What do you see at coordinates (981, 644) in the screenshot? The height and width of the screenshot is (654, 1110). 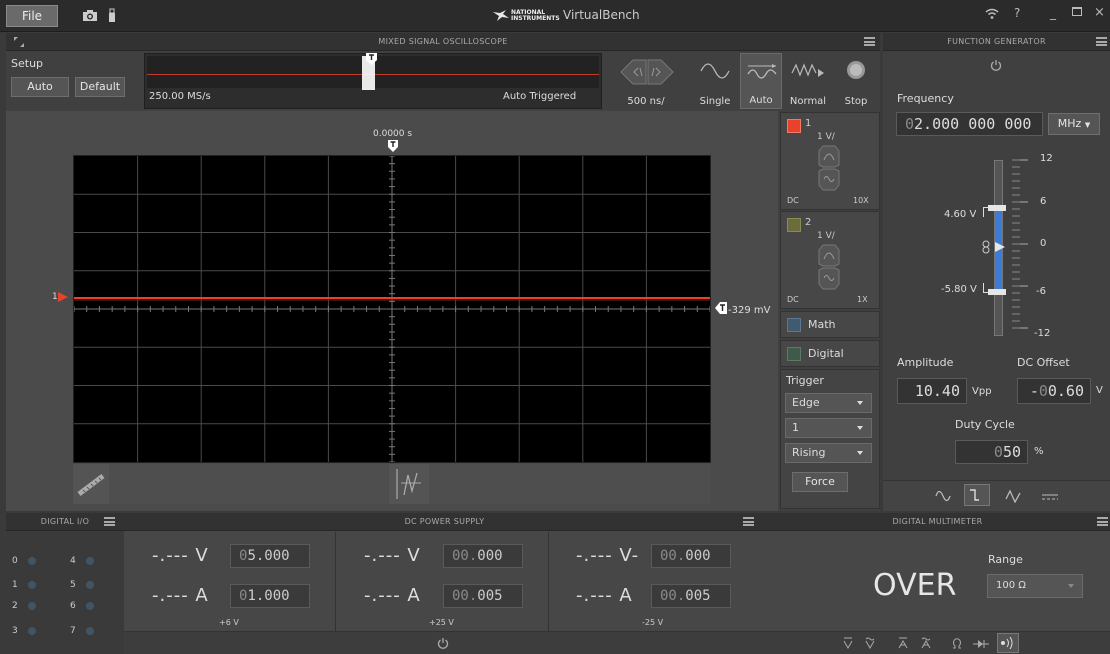 I see `diode-mode-icon` at bounding box center [981, 644].